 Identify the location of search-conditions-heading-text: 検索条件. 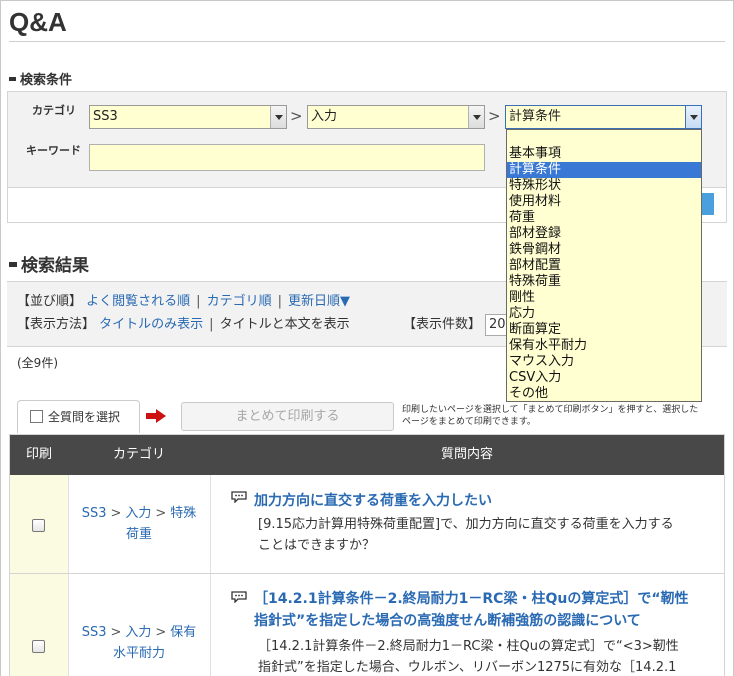
(46, 80).